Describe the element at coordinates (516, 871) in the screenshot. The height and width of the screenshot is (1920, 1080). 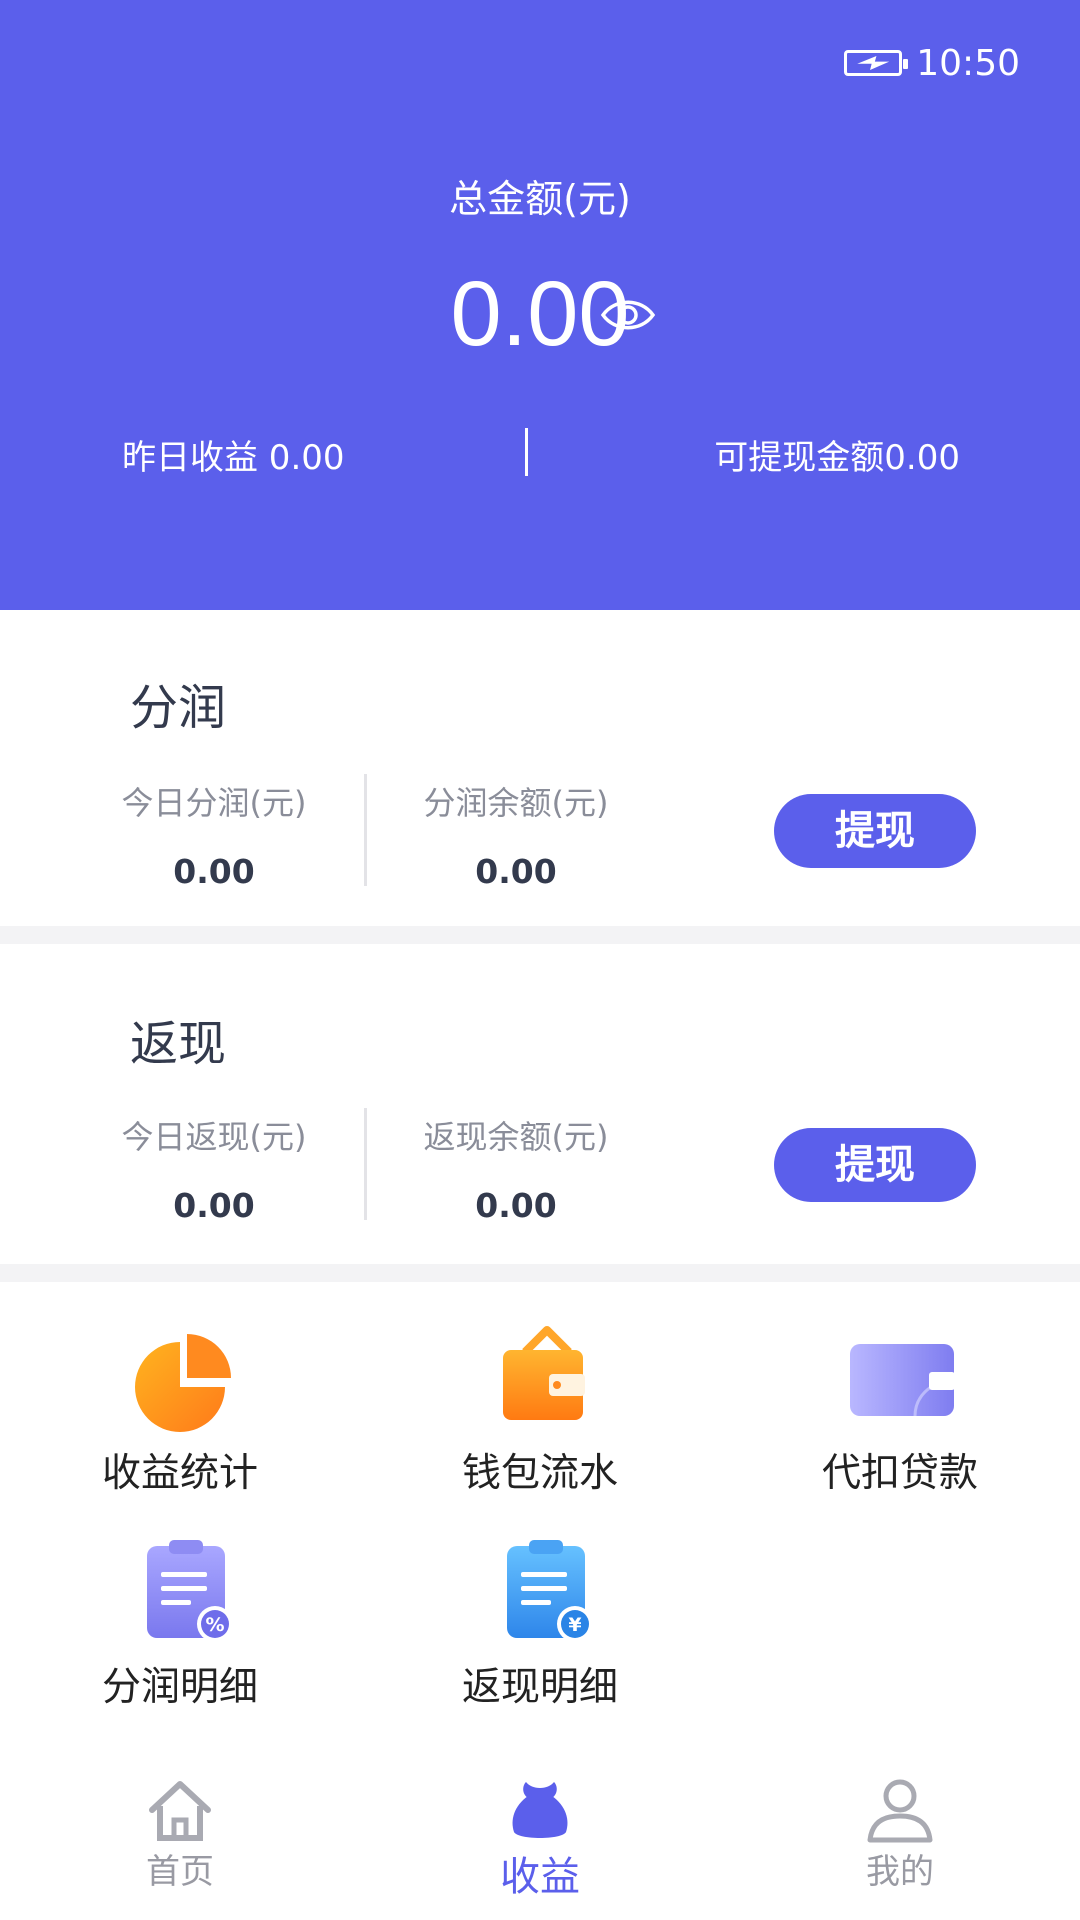
I see `profit-share-balance-value: 0.00` at that location.